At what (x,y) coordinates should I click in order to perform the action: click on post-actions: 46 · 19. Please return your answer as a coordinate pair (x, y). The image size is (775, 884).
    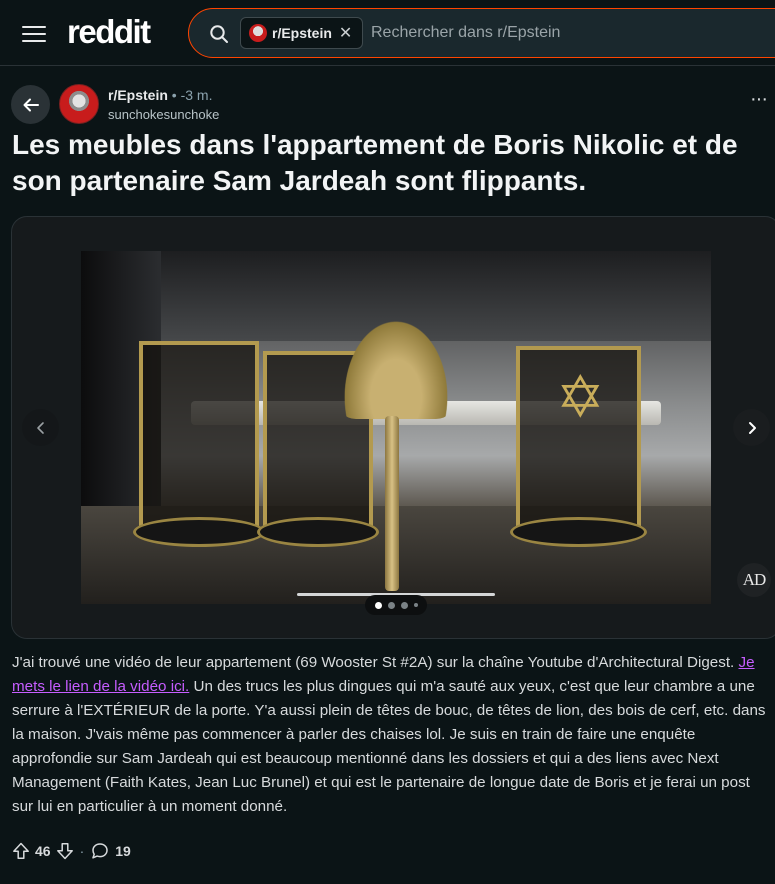
    Looking at the image, I should click on (71, 851).